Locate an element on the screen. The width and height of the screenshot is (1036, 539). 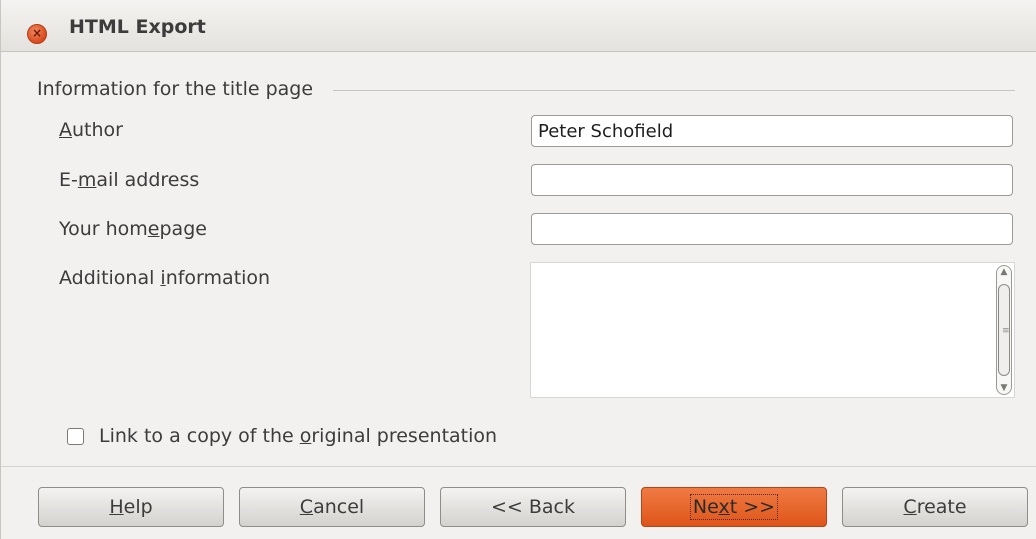
next-button: Next >> is located at coordinates (734, 507).